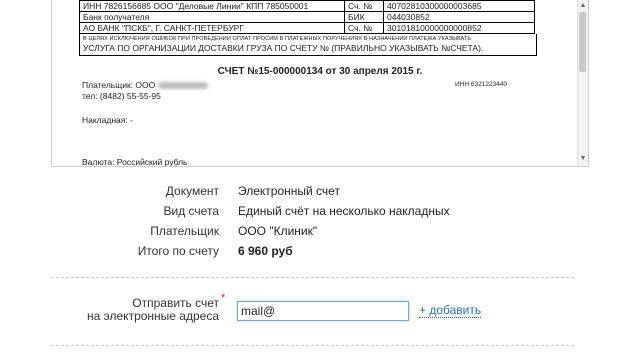 This screenshot has width=640, height=360. I want to click on bank-row: Банк получателя БИК 044030852, so click(307, 17).